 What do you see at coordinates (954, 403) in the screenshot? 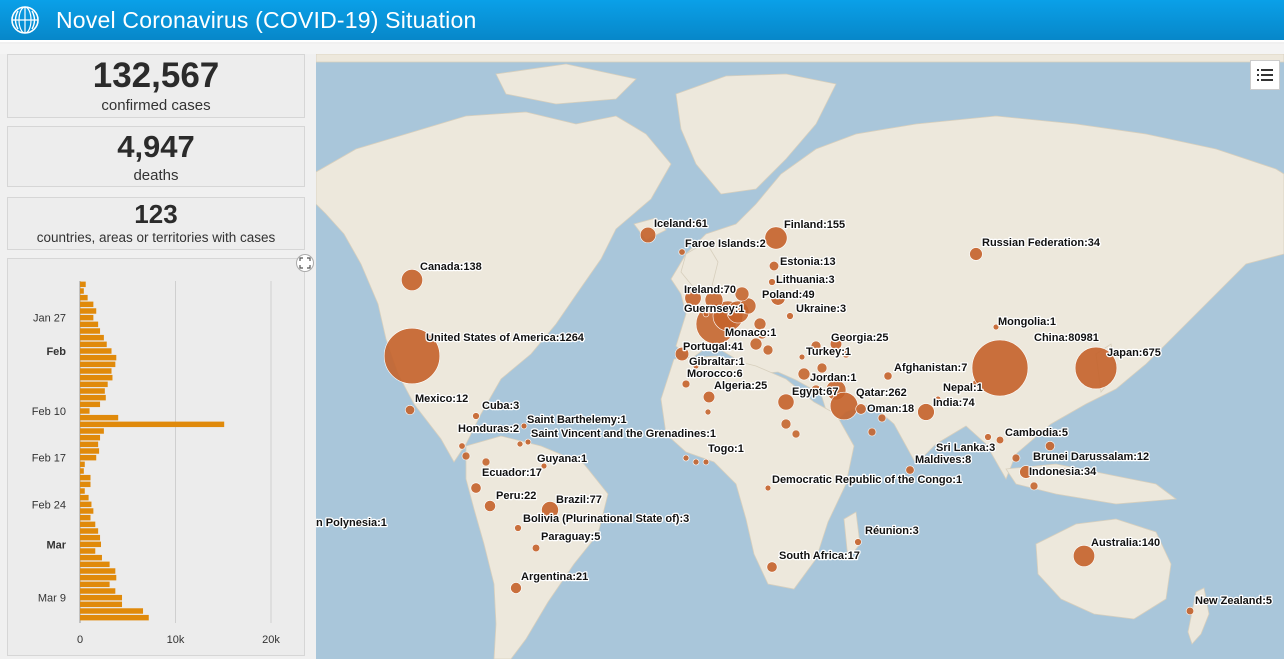
I see `country-case-label: India:74` at bounding box center [954, 403].